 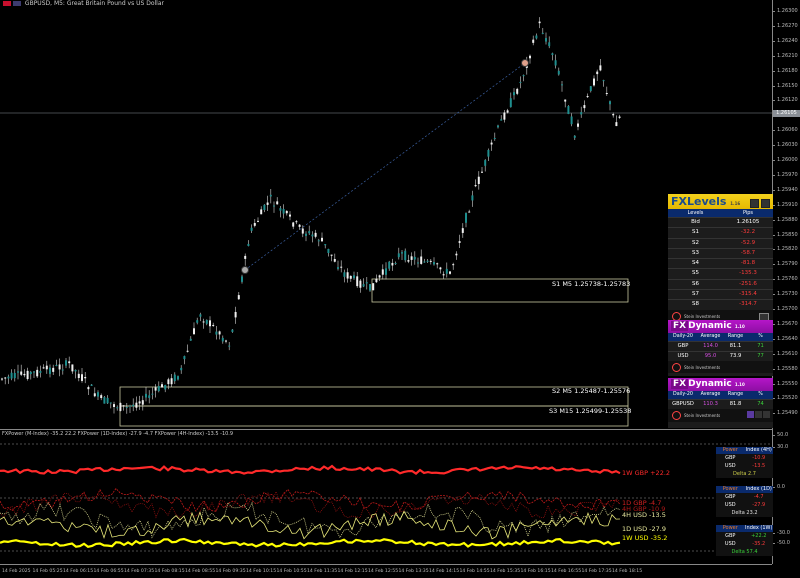 I want to click on brand-name: Stein Investments, so click(x=702, y=317).